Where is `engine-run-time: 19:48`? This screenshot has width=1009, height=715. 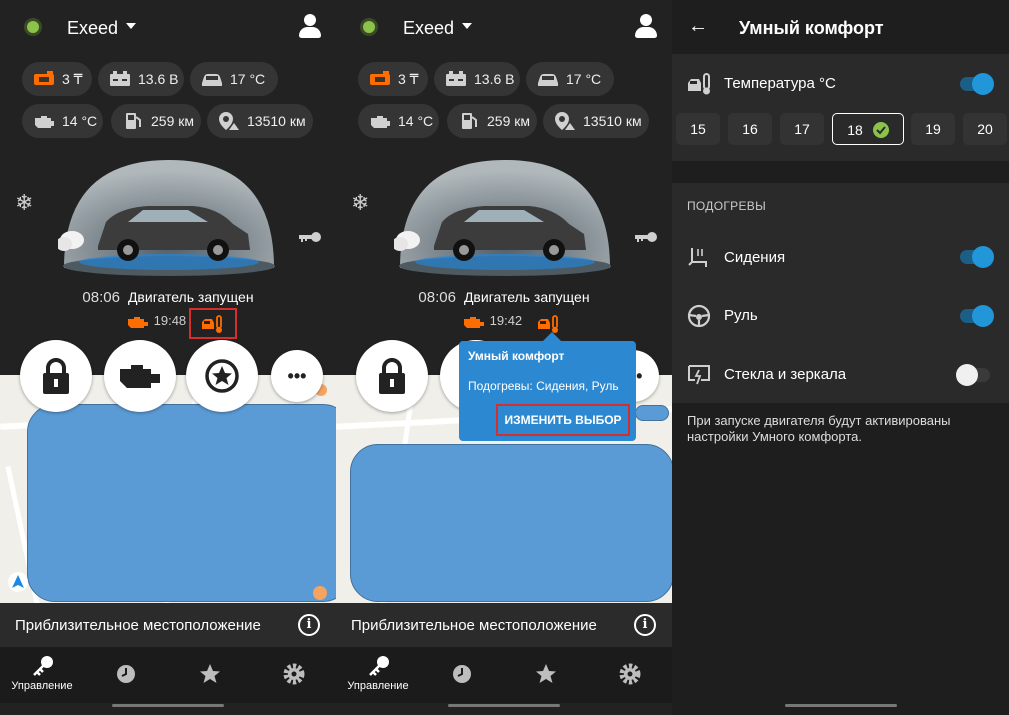
engine-run-time: 19:48 is located at coordinates (170, 320).